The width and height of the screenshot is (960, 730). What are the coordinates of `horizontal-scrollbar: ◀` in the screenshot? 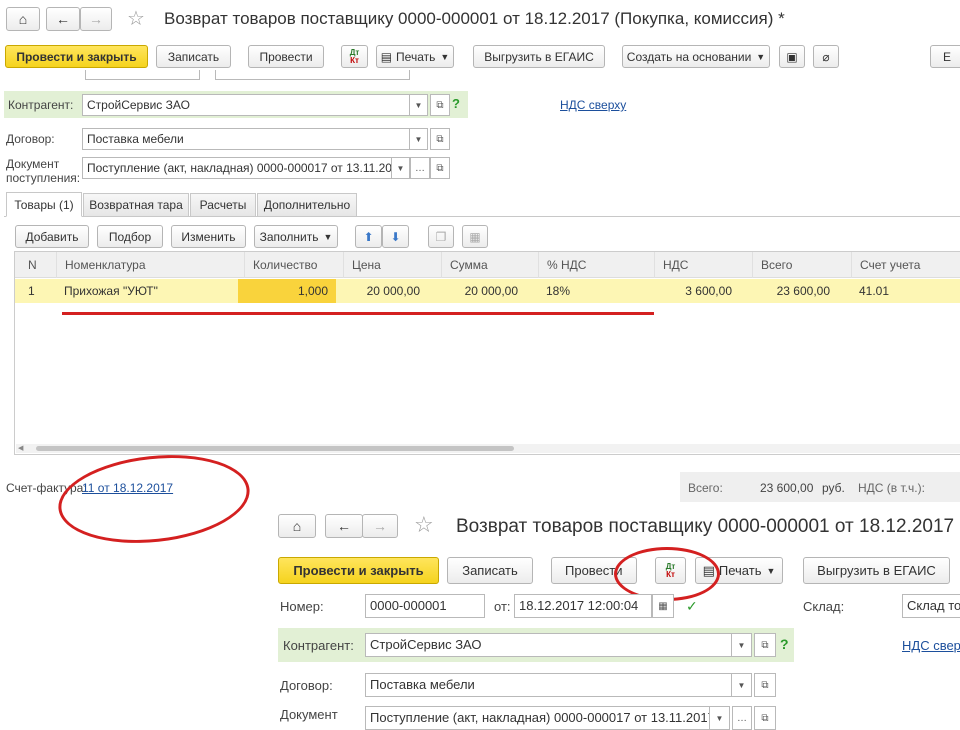 It's located at (488, 448).